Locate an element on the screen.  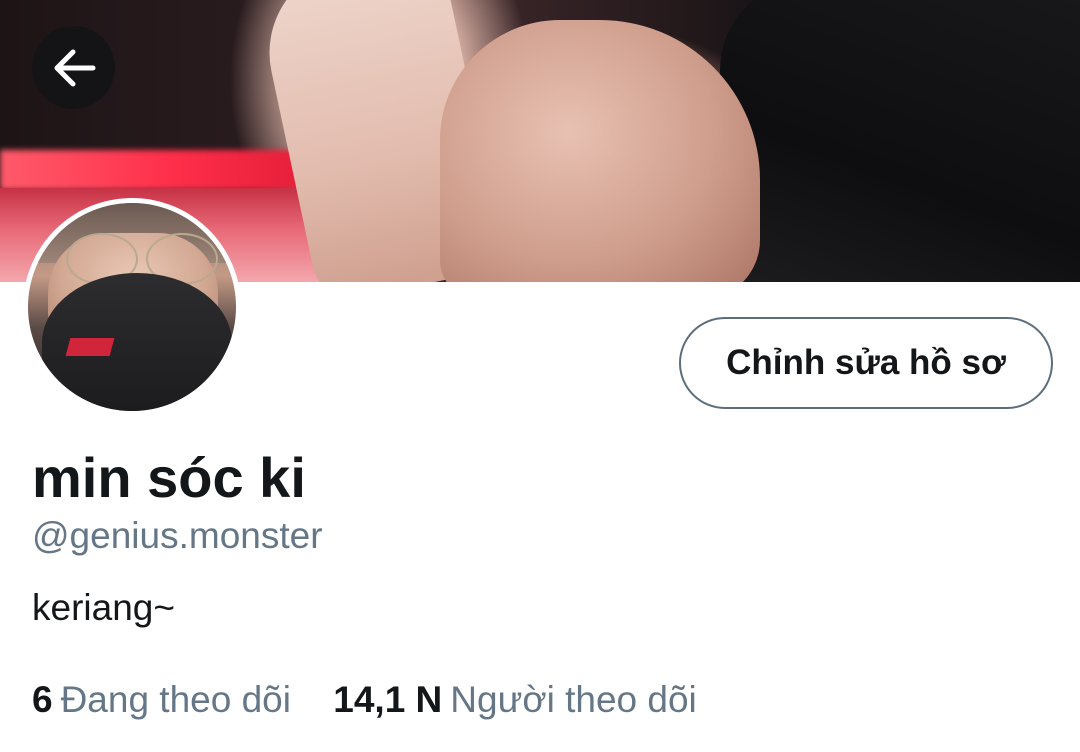
follow-stats: 6 Đang theo dõi 14,1 N Người theo dõi is located at coordinates (364, 700).